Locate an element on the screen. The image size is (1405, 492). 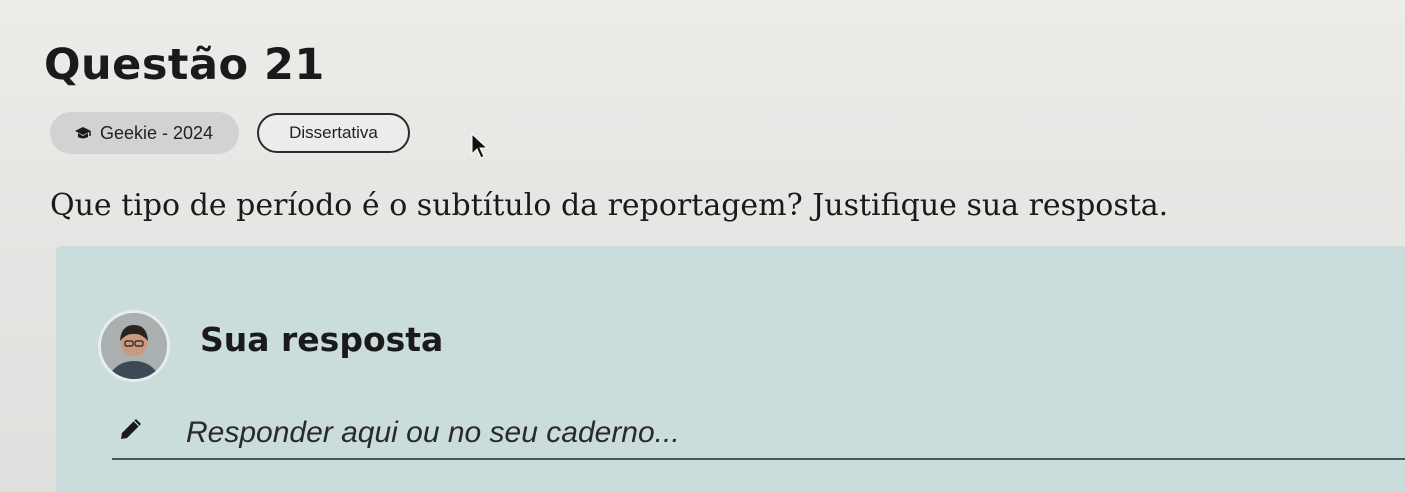
question-tags: Geekie - 2024 Dissertativa is located at coordinates (230, 133).